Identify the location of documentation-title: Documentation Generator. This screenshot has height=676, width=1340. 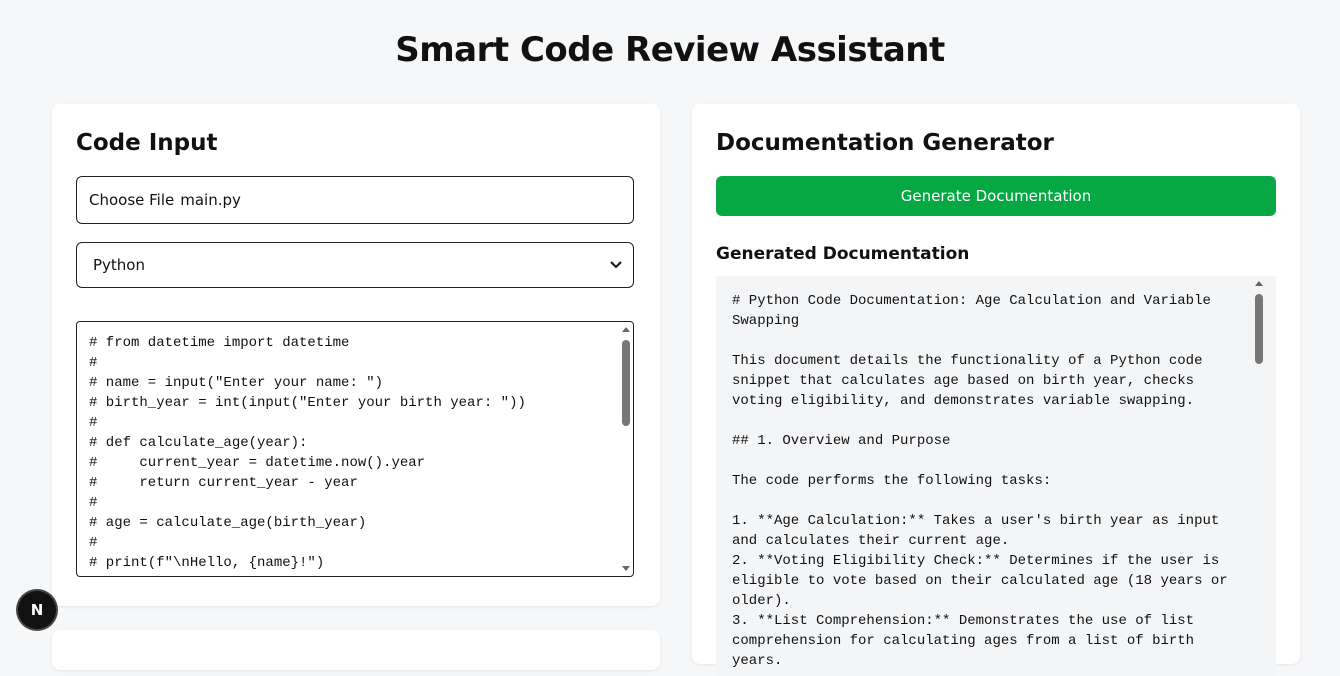
(885, 143).